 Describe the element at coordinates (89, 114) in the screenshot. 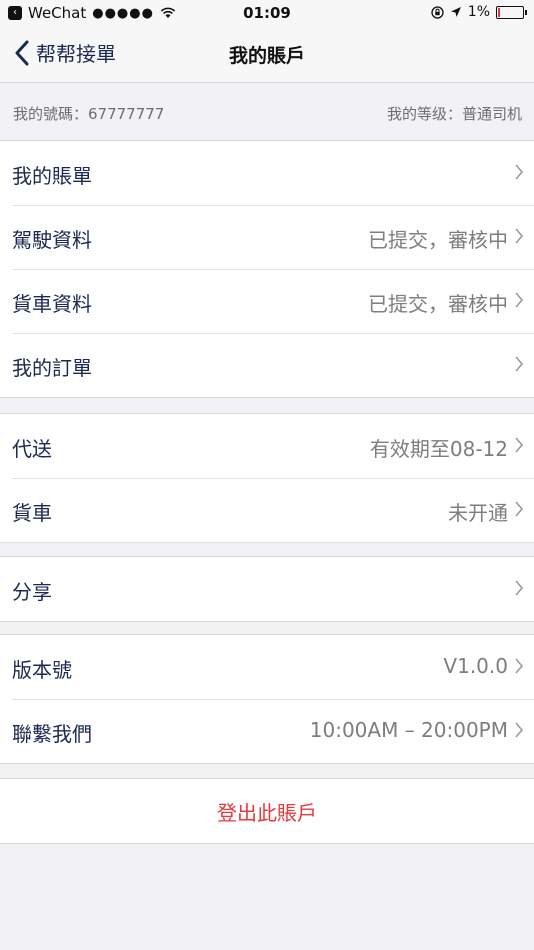

I see `account-number: 我的號碼：67777777` at that location.